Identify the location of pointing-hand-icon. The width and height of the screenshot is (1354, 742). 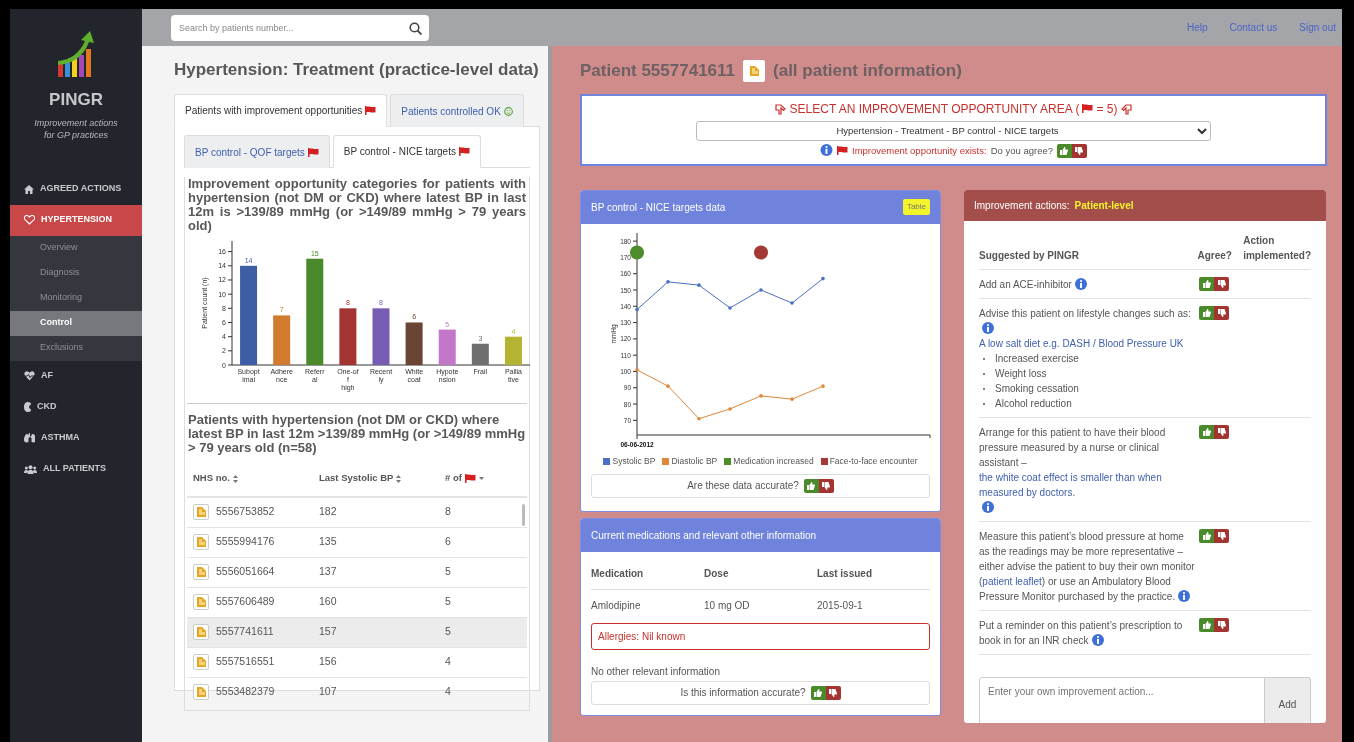
(1127, 108).